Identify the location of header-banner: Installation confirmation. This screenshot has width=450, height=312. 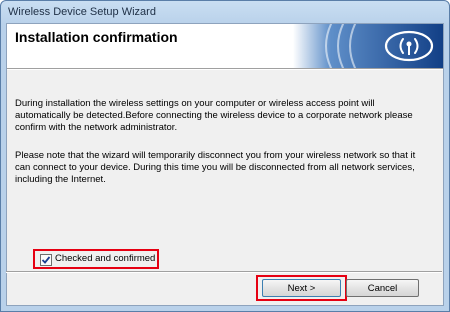
(225, 46).